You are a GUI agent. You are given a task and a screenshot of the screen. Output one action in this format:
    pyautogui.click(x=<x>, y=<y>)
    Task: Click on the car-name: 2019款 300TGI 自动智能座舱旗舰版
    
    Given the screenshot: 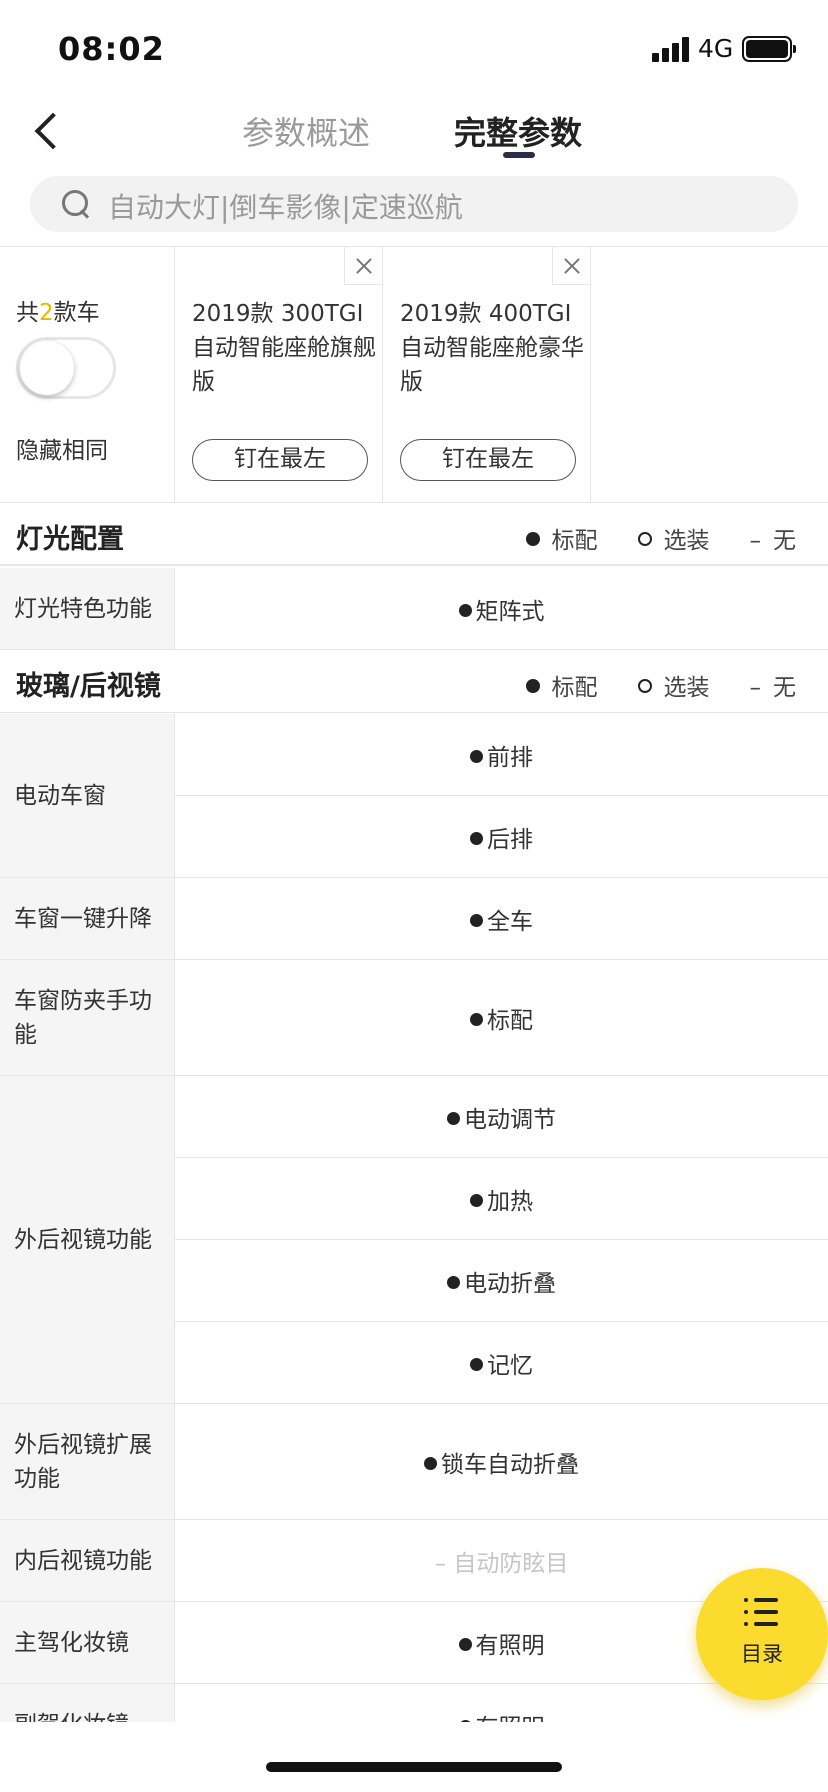 What is the action you would take?
    pyautogui.click(x=284, y=348)
    